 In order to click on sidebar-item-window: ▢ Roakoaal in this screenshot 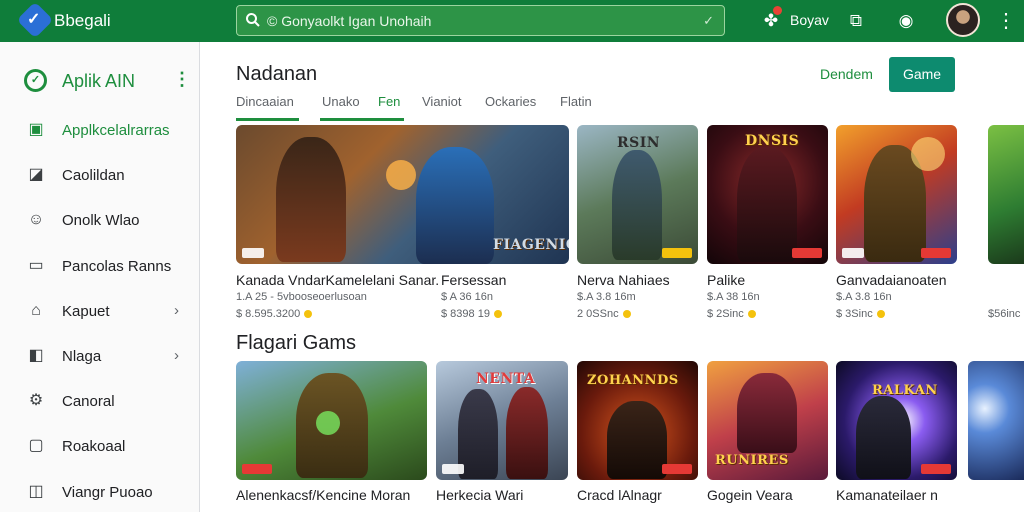, I will do `click(99, 446)`.